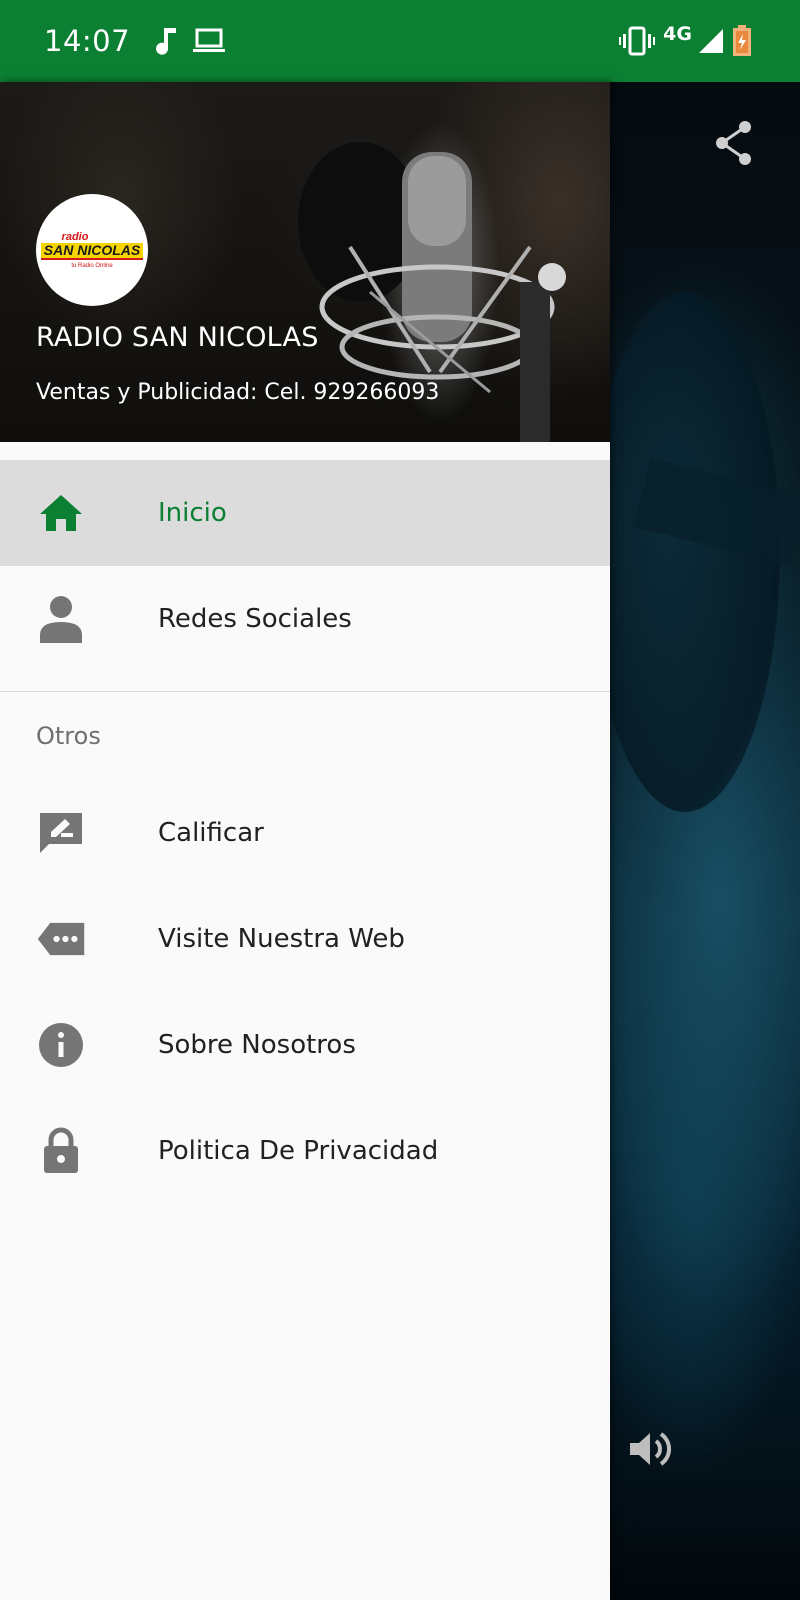 This screenshot has width=800, height=1600. I want to click on menu-item-visite-nuestra-web: Visite Nuestra Web, so click(305, 939).